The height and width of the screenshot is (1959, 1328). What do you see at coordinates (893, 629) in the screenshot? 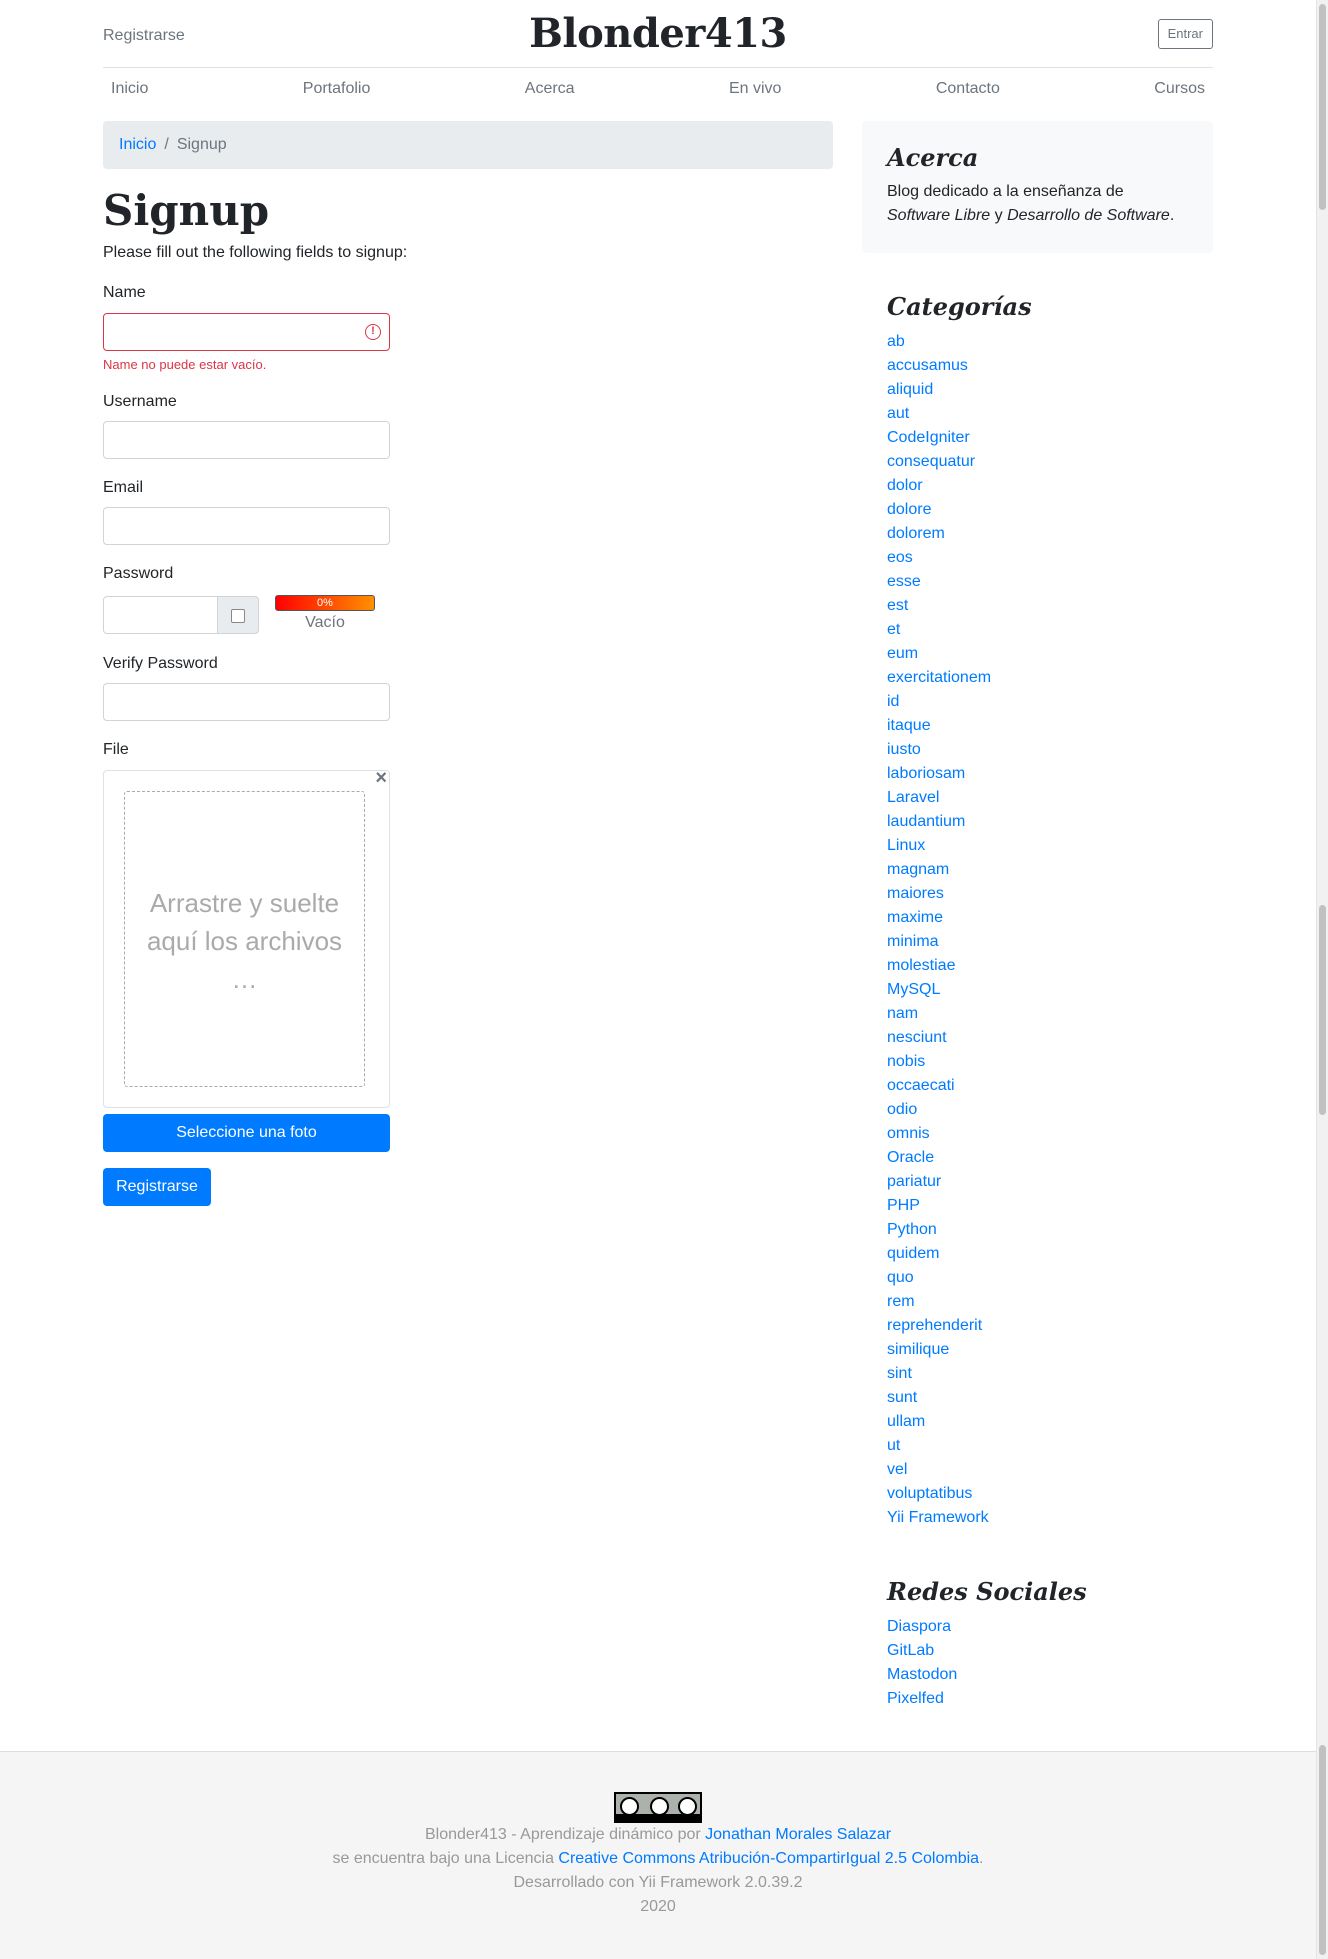
I see `category-link: et` at bounding box center [893, 629].